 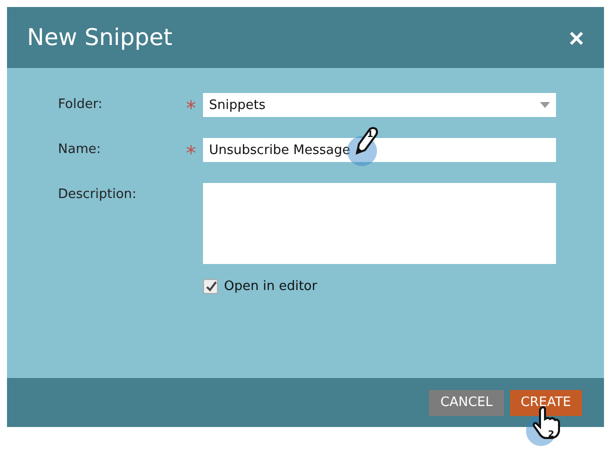 What do you see at coordinates (466, 403) in the screenshot?
I see `cancel-button: CANCEL` at bounding box center [466, 403].